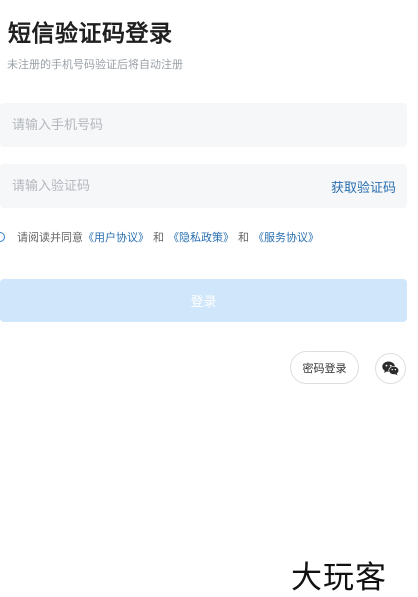 The width and height of the screenshot is (418, 597). Describe the element at coordinates (50, 237) in the screenshot. I see `agreement-prefix: 请阅读并同意` at that location.